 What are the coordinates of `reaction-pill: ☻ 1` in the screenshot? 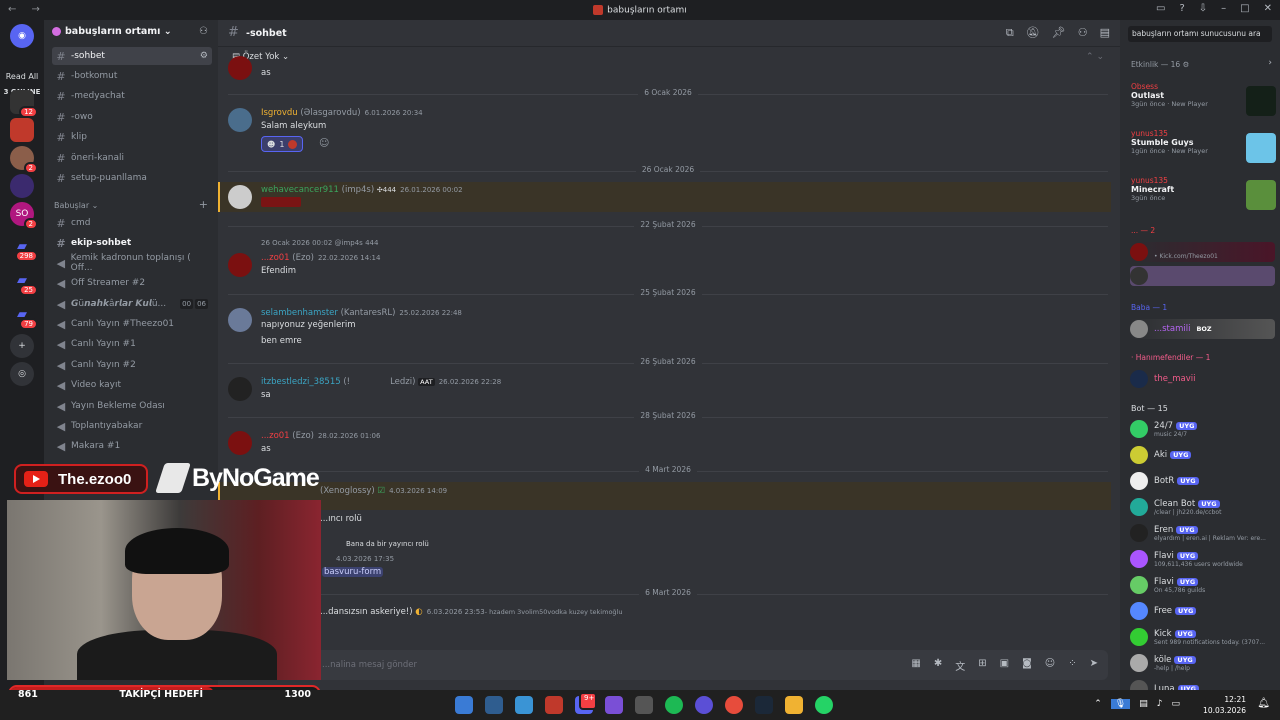 It's located at (282, 144).